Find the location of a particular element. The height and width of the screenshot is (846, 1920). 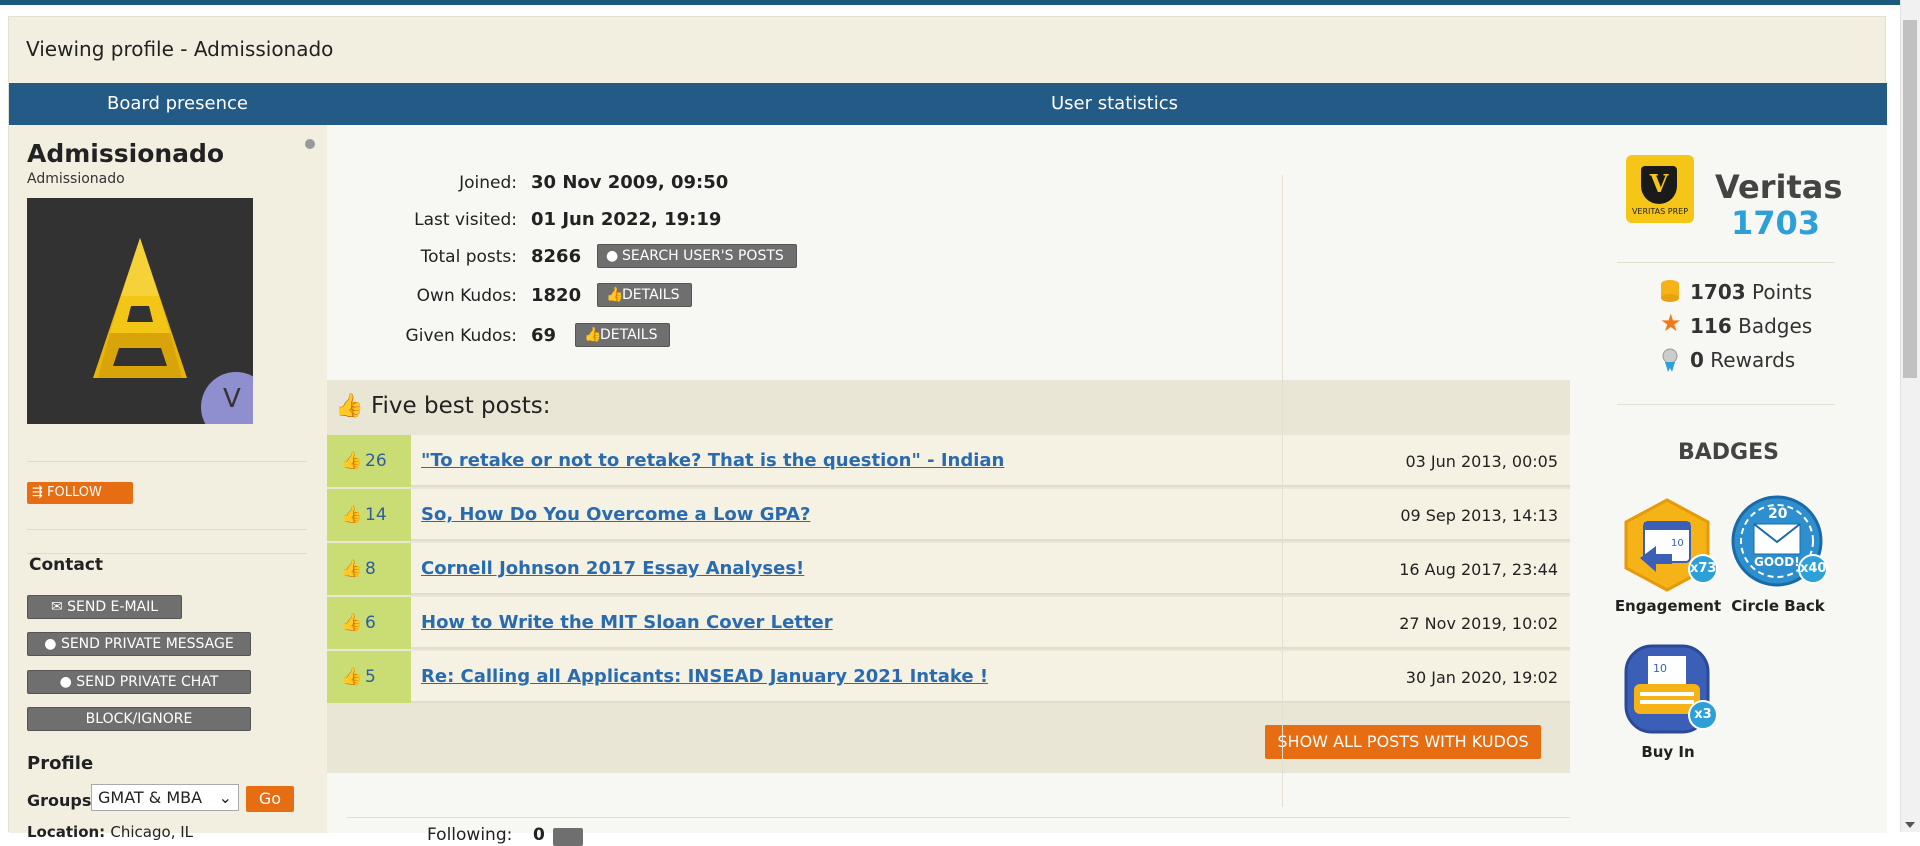

location-label: Location: is located at coordinates (66, 832).